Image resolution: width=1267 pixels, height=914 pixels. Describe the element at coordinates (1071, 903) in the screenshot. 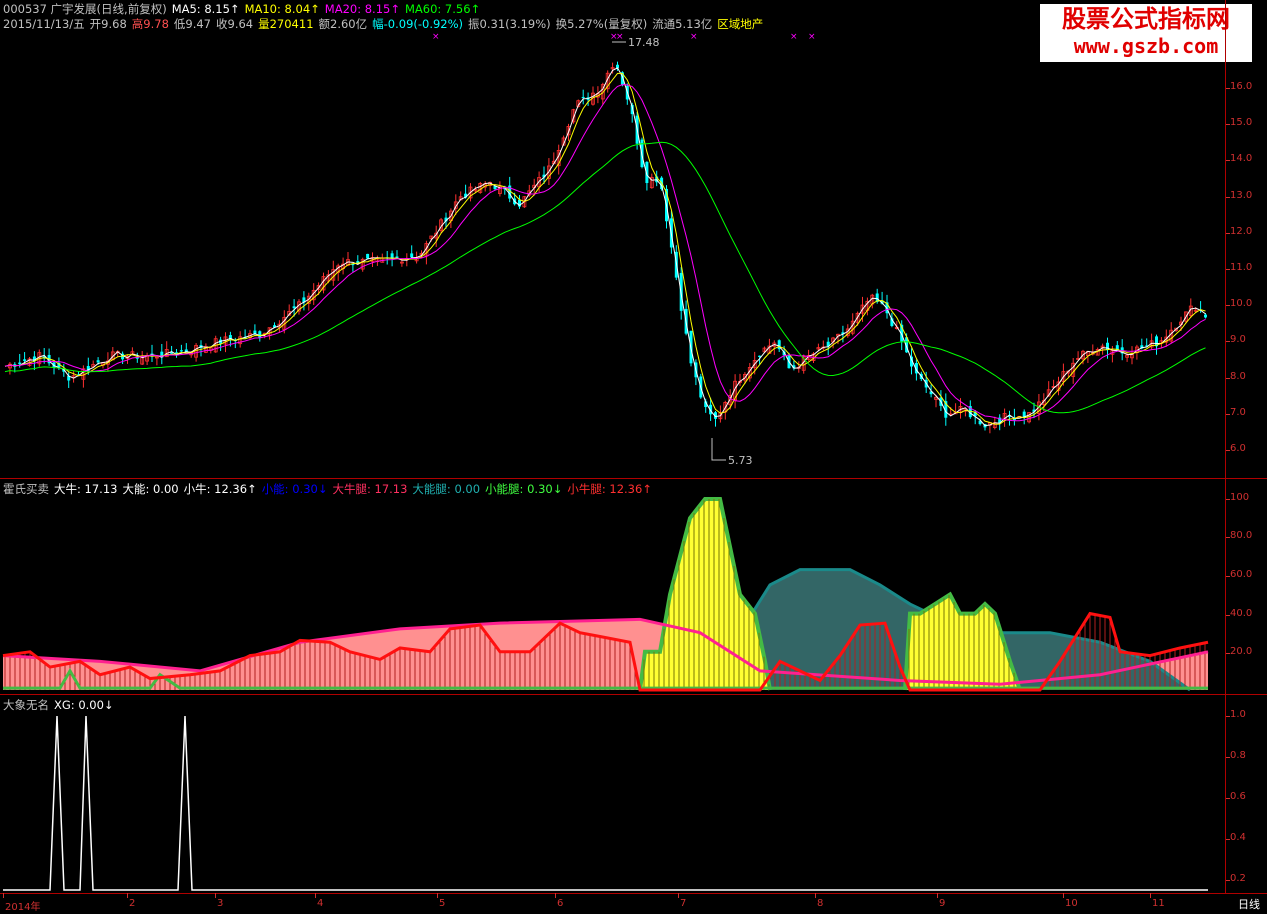

I see `x-axis-tick: 10` at that location.